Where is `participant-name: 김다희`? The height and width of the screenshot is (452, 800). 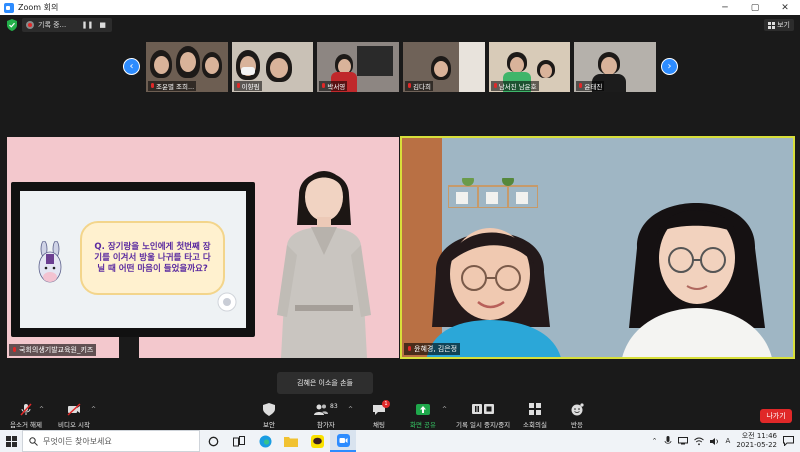
participant-name: 김다희 is located at coordinates (419, 86).